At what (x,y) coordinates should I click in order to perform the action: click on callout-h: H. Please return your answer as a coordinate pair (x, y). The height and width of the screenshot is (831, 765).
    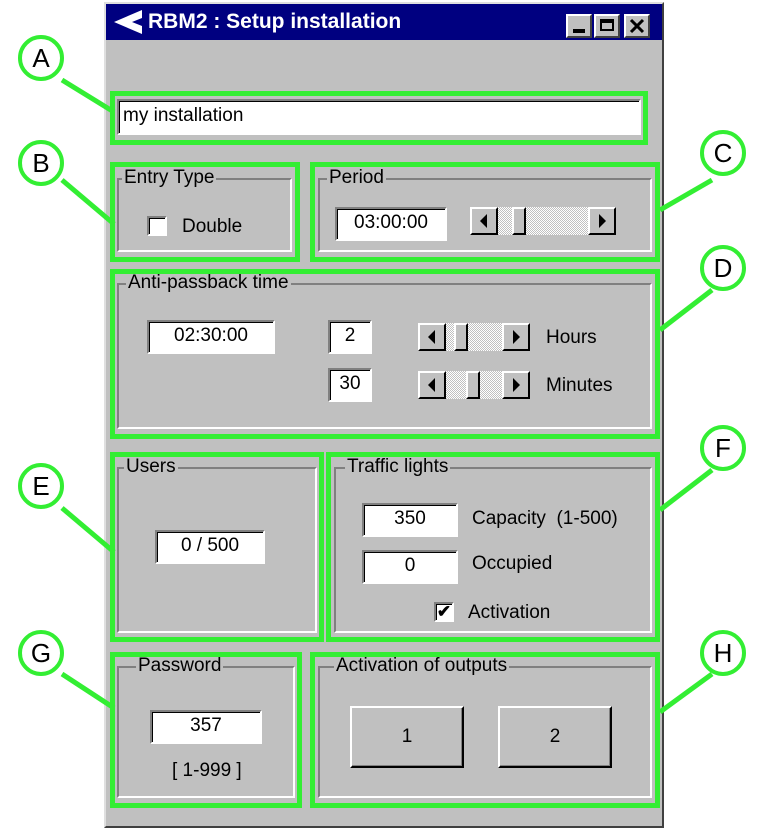
    Looking at the image, I should click on (723, 653).